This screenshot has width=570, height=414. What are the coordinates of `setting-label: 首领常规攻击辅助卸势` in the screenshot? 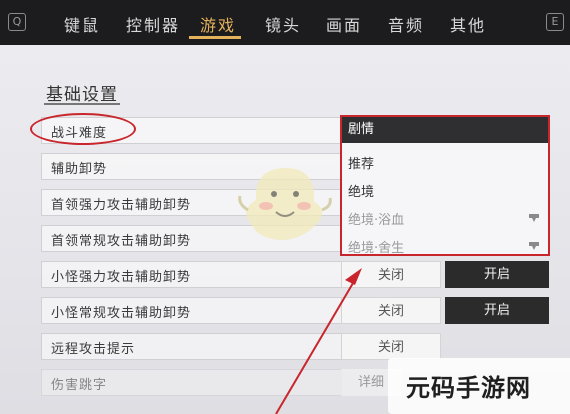 It's located at (121, 241).